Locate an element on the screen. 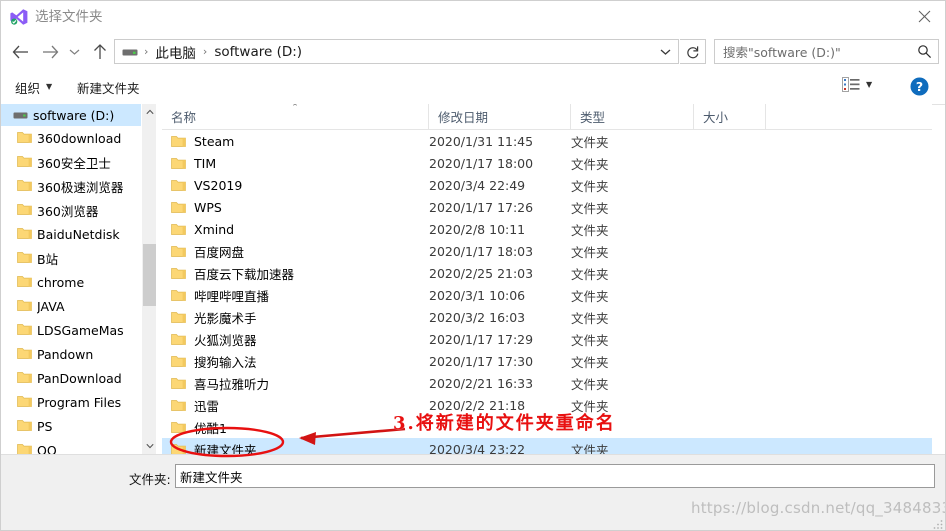 Image resolution: width=946 pixels, height=531 pixels. table-row: 火狐浏览器 2020/1/17 17:29 文件夹 is located at coordinates (547, 339).